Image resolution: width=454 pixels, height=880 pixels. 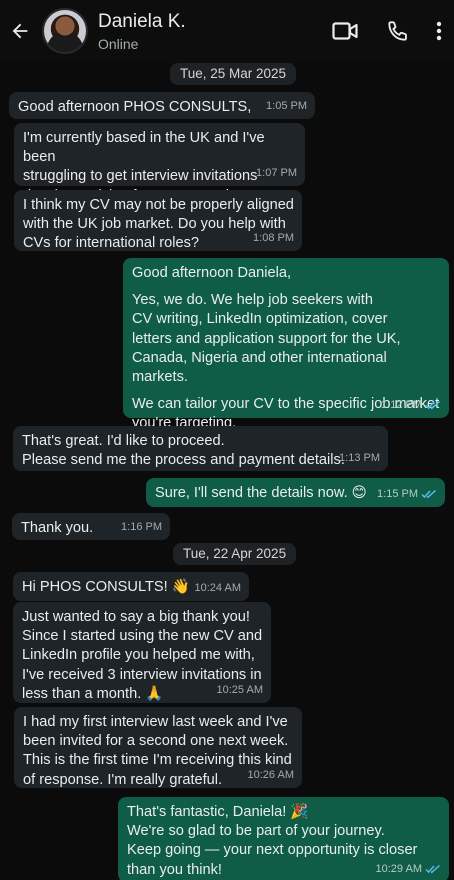 I want to click on message-time: 10:29 AM, so click(x=398, y=868).